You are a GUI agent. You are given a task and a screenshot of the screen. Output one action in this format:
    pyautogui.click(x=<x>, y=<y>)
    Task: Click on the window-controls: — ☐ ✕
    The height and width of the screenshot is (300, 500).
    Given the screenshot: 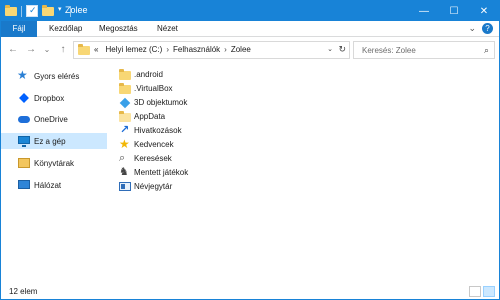 What is the action you would take?
    pyautogui.click(x=454, y=11)
    